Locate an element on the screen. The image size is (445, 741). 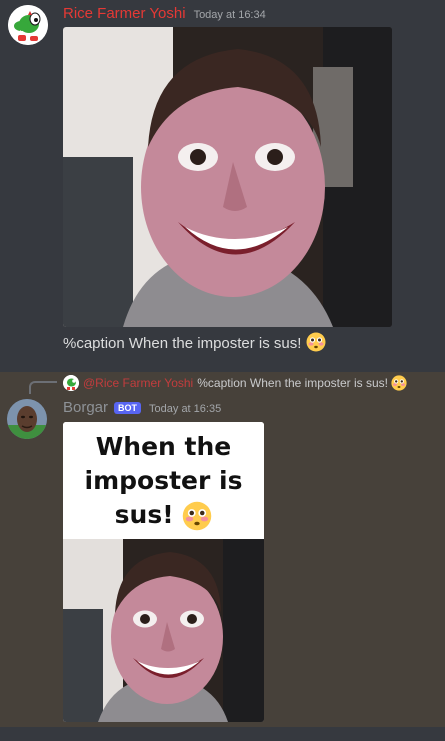
reply-username: @Rice Farmer Yoshi is located at coordinates (138, 383).